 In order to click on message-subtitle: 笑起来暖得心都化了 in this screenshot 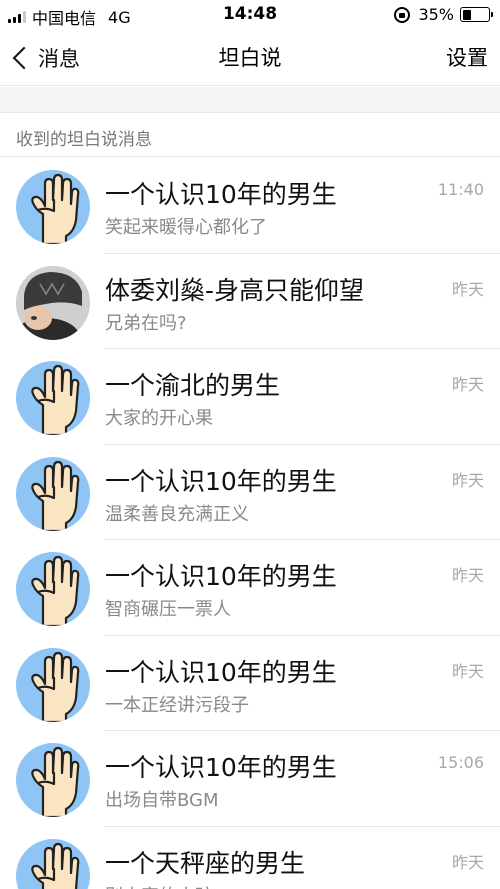, I will do `click(186, 227)`.